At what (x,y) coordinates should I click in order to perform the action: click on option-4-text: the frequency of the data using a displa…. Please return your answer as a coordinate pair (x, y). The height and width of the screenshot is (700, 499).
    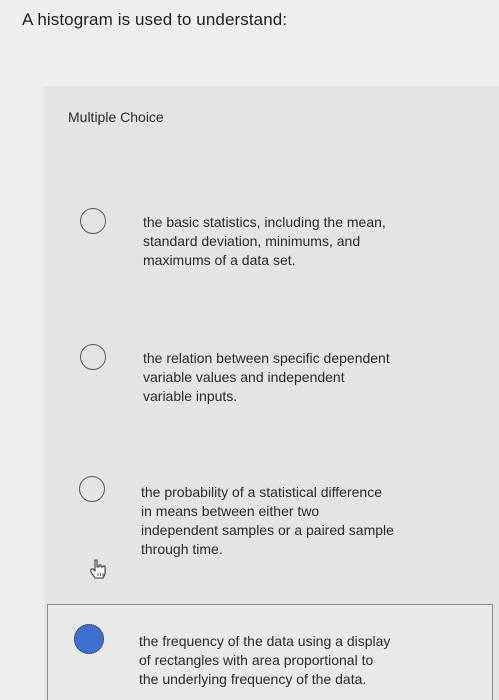
    Looking at the image, I should click on (264, 660).